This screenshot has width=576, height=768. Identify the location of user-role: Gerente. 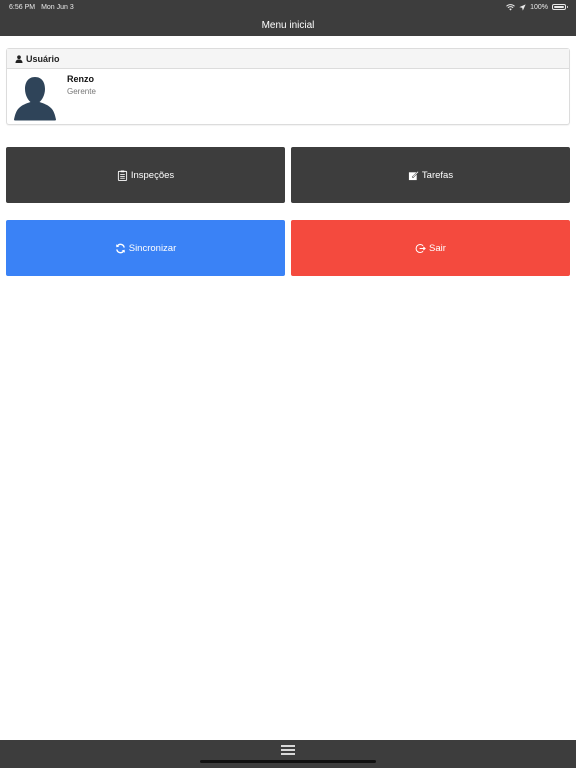
(81, 91).